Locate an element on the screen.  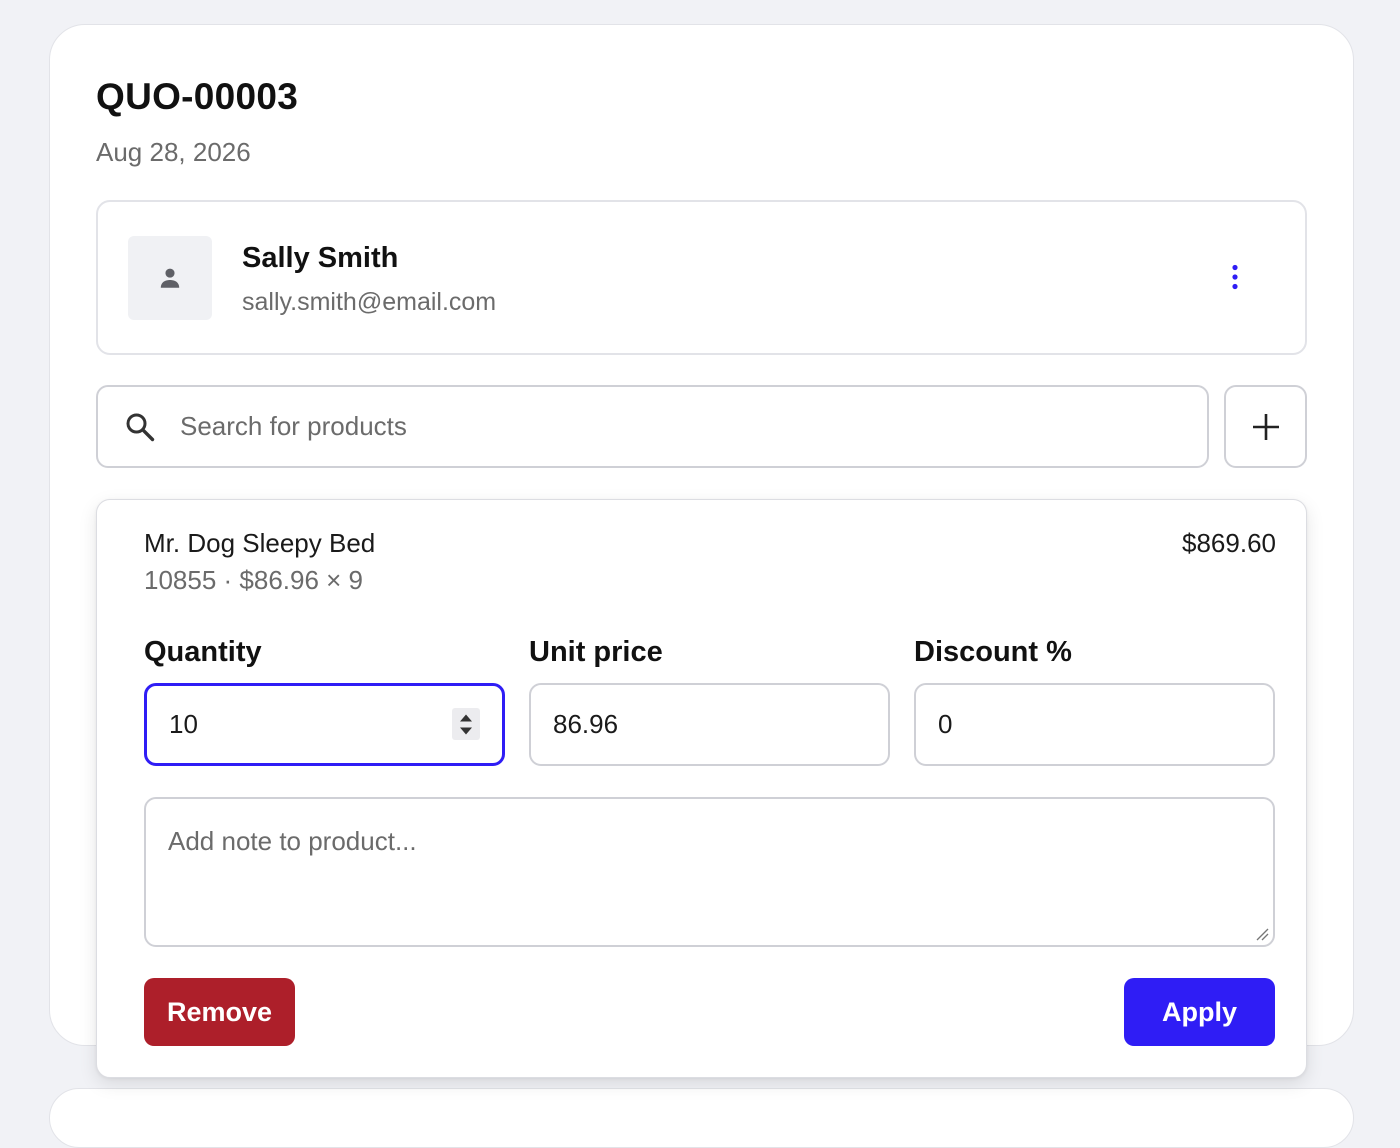
more-vertical-icon is located at coordinates (1235, 277).